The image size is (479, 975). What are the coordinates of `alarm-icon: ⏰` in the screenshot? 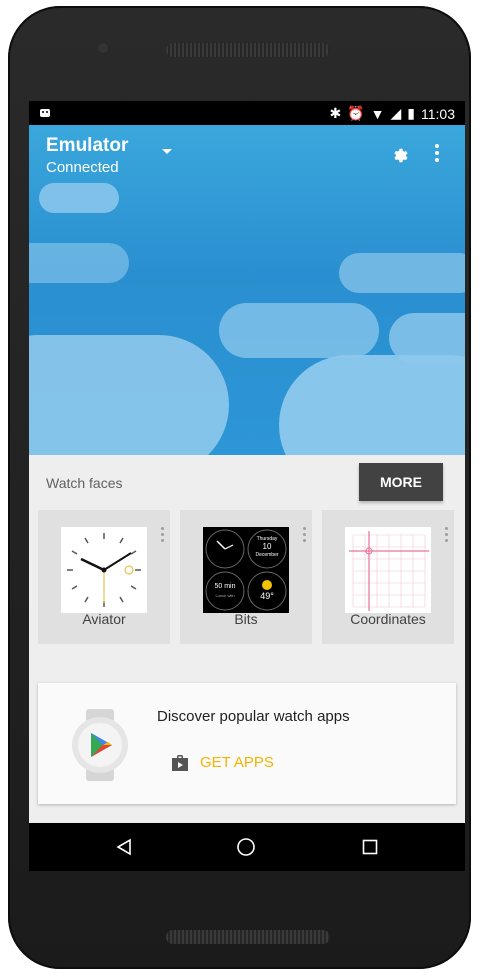 It's located at (356, 113).